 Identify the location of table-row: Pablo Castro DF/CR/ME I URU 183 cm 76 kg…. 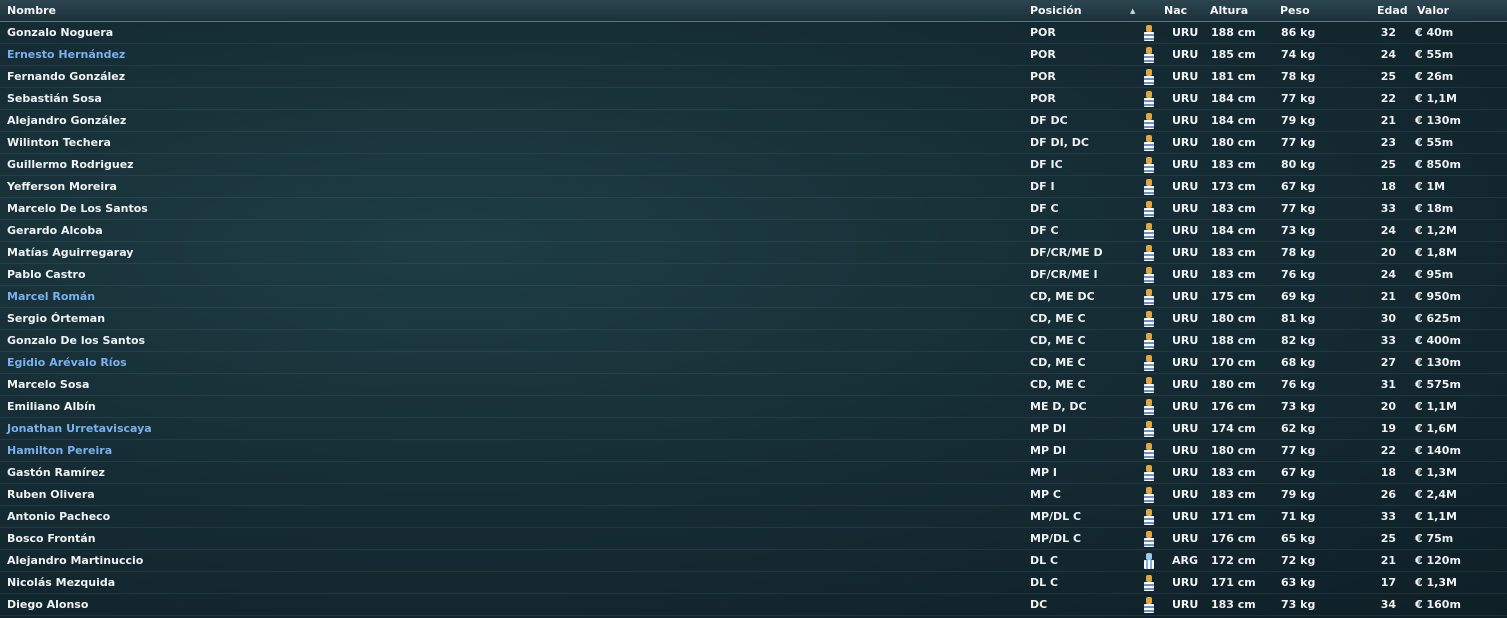
(753, 275).